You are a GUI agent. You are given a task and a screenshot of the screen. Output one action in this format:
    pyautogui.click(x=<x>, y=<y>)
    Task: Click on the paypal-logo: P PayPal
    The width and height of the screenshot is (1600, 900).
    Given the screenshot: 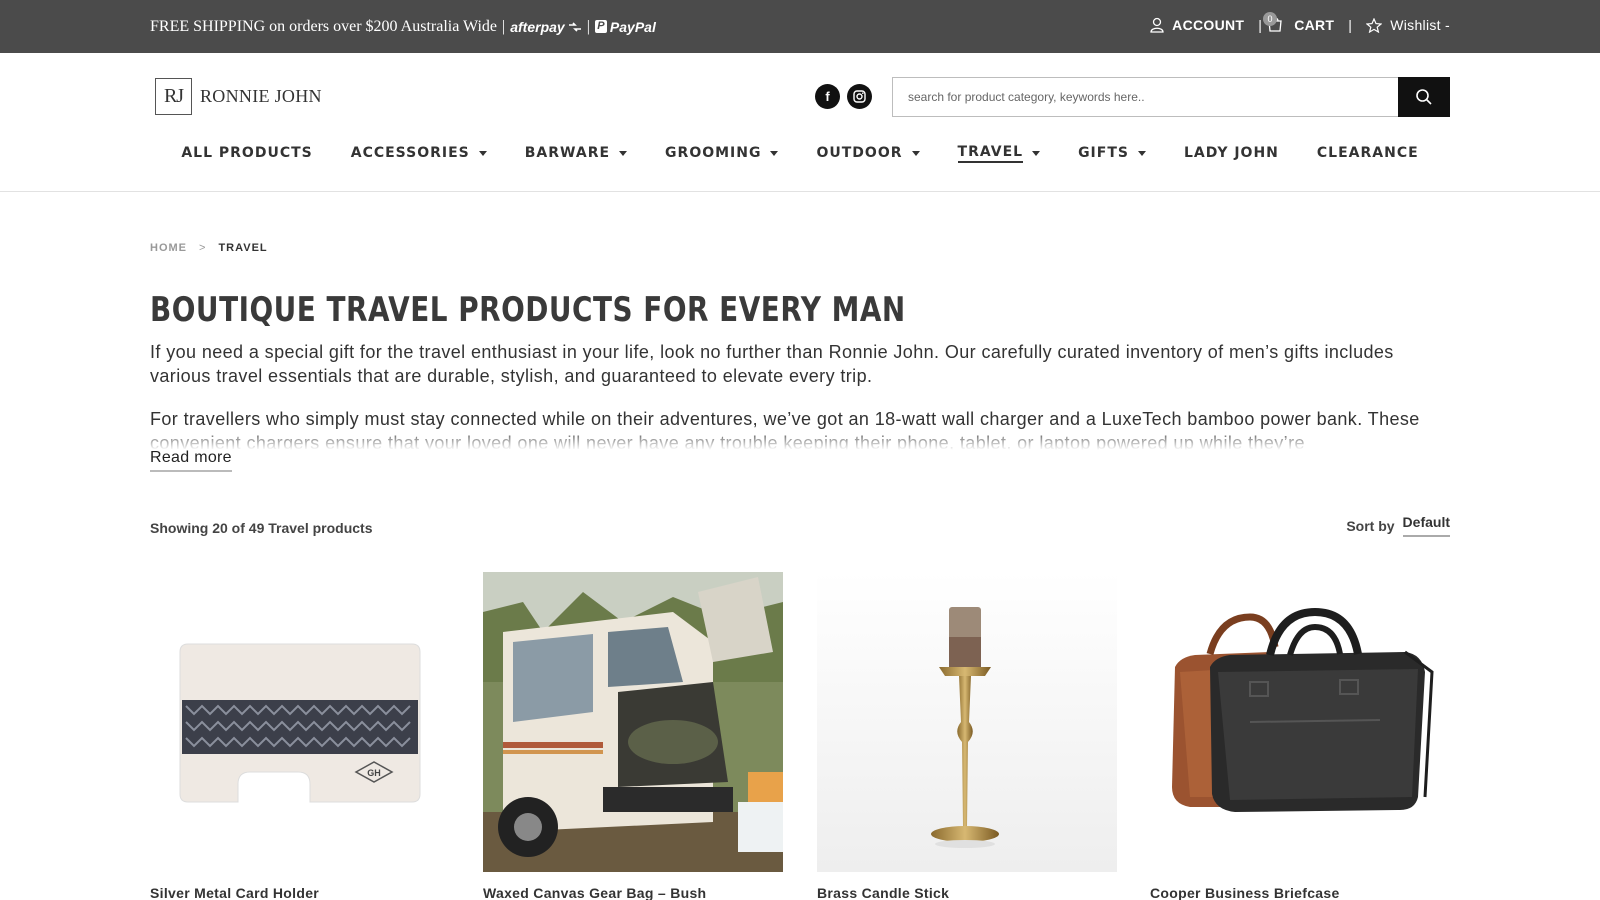 What is the action you would take?
    pyautogui.click(x=625, y=26)
    